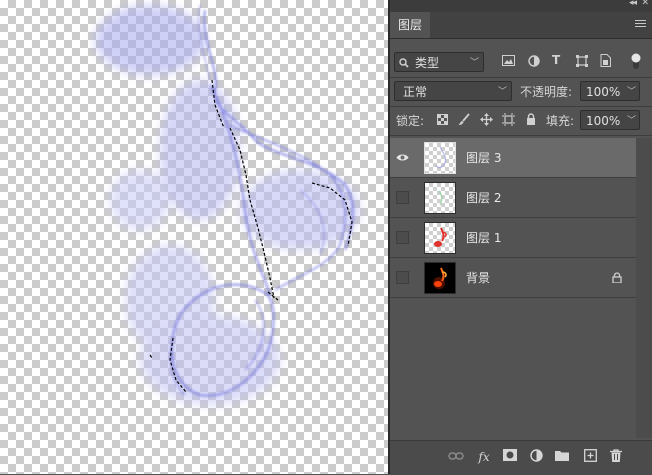 The width and height of the screenshot is (652, 475). I want to click on filter-kind-label: 类型, so click(427, 63).